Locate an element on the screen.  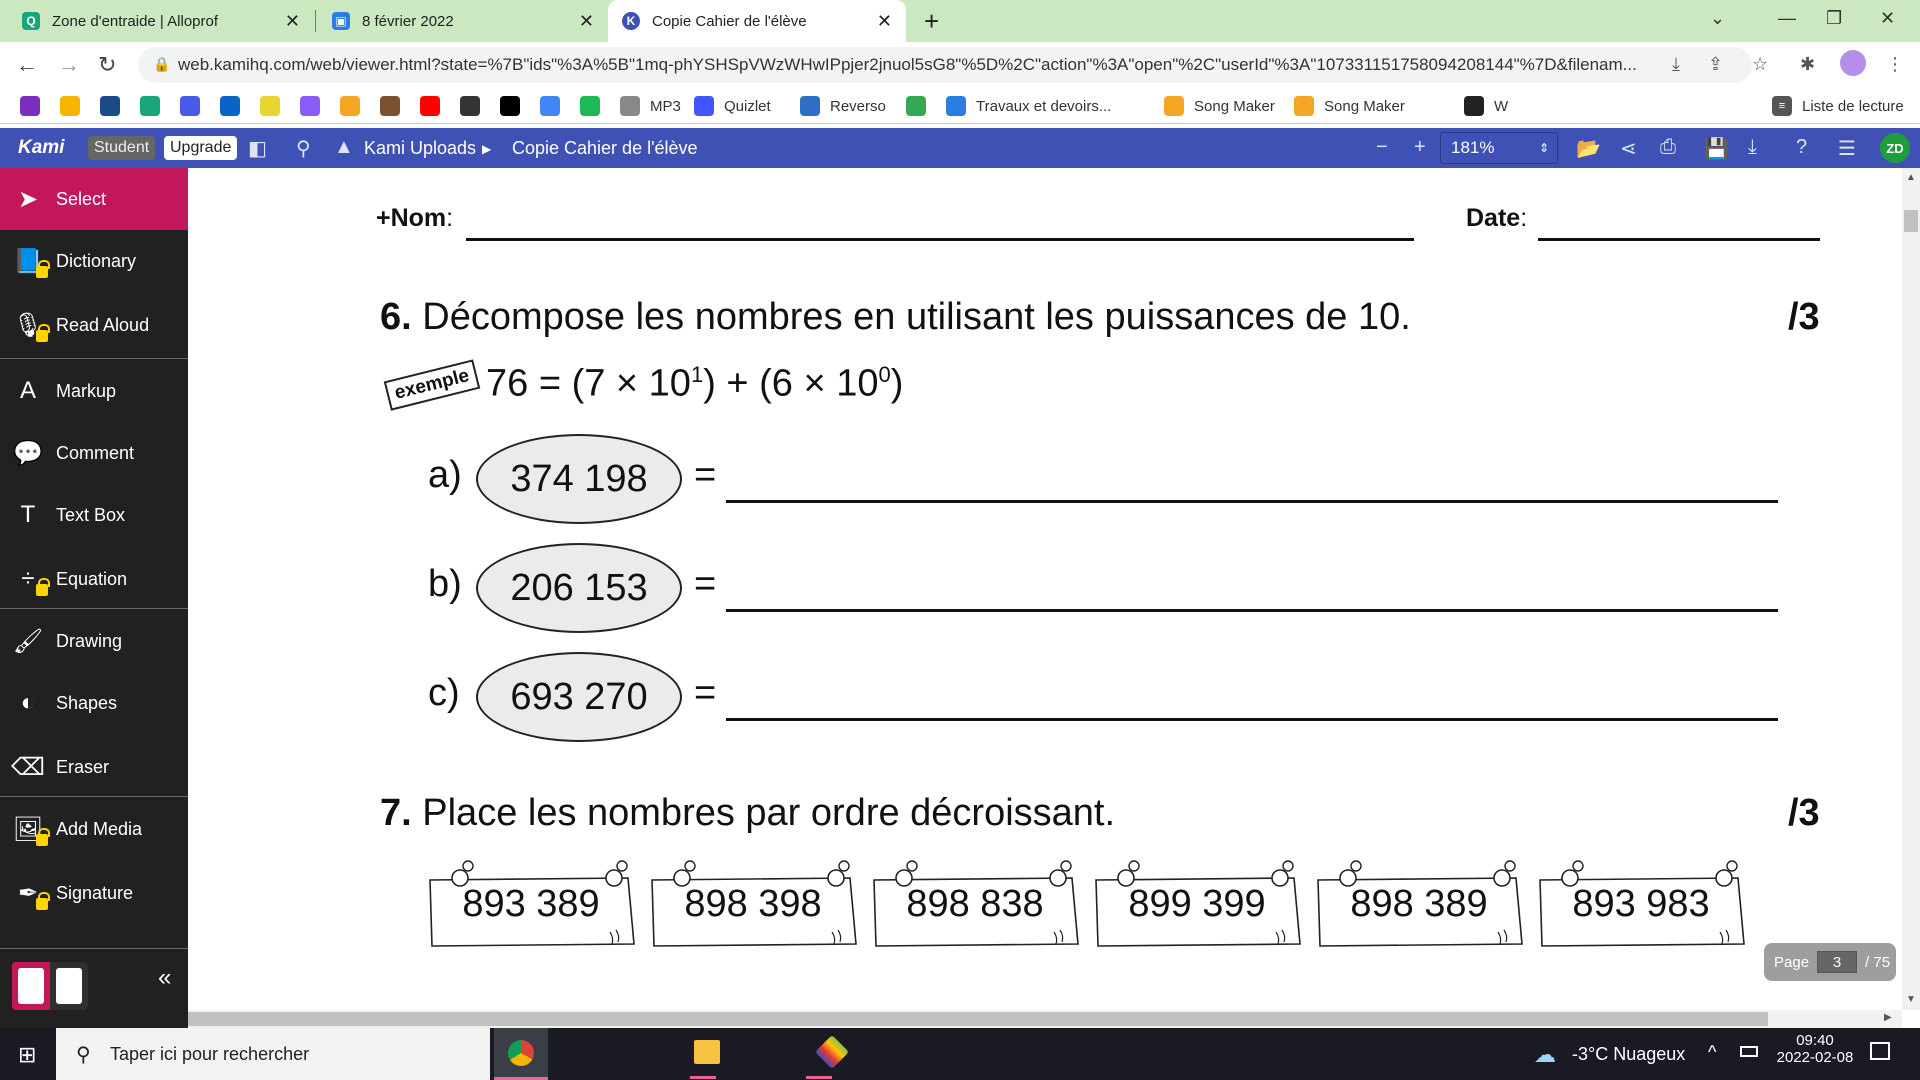
bookmark-item: W is located at coordinates (1486, 106).